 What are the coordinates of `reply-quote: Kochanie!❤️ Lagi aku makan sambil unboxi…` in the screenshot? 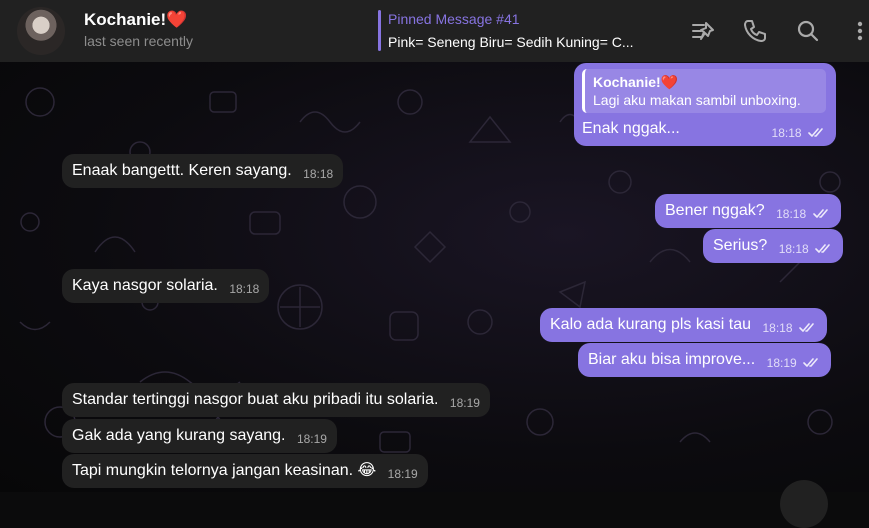 It's located at (704, 91).